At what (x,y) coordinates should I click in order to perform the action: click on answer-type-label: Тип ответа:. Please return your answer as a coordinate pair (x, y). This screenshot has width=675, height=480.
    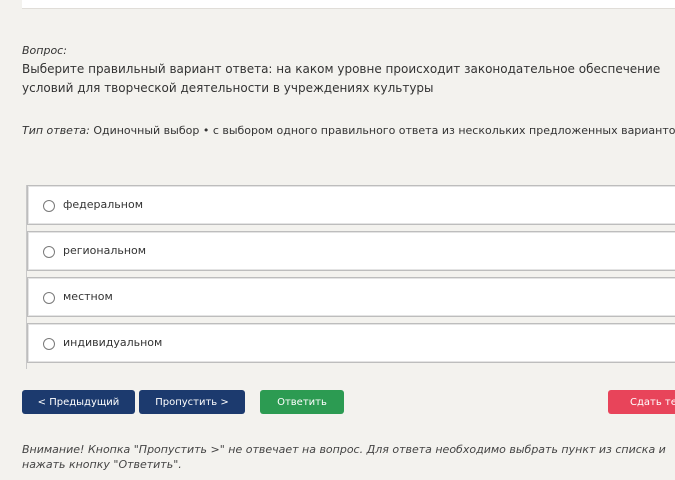
    Looking at the image, I should click on (56, 130).